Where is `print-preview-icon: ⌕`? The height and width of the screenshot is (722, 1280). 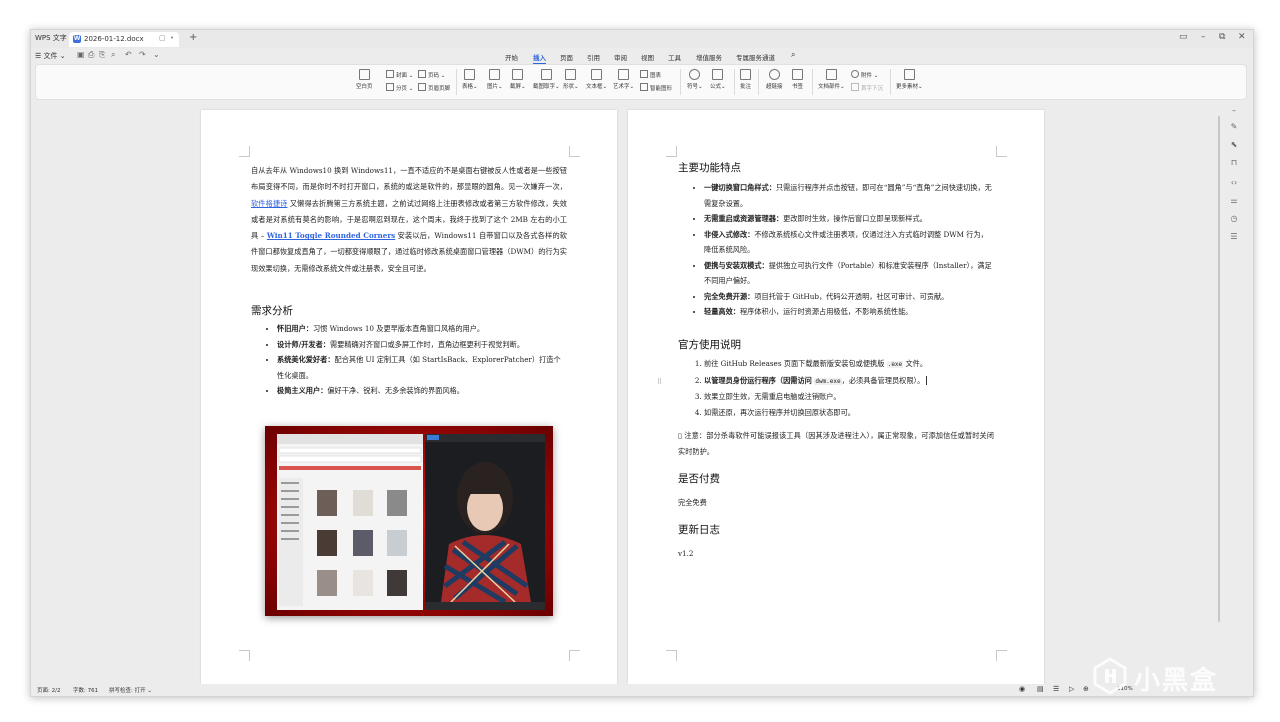 print-preview-icon: ⌕ is located at coordinates (113, 55).